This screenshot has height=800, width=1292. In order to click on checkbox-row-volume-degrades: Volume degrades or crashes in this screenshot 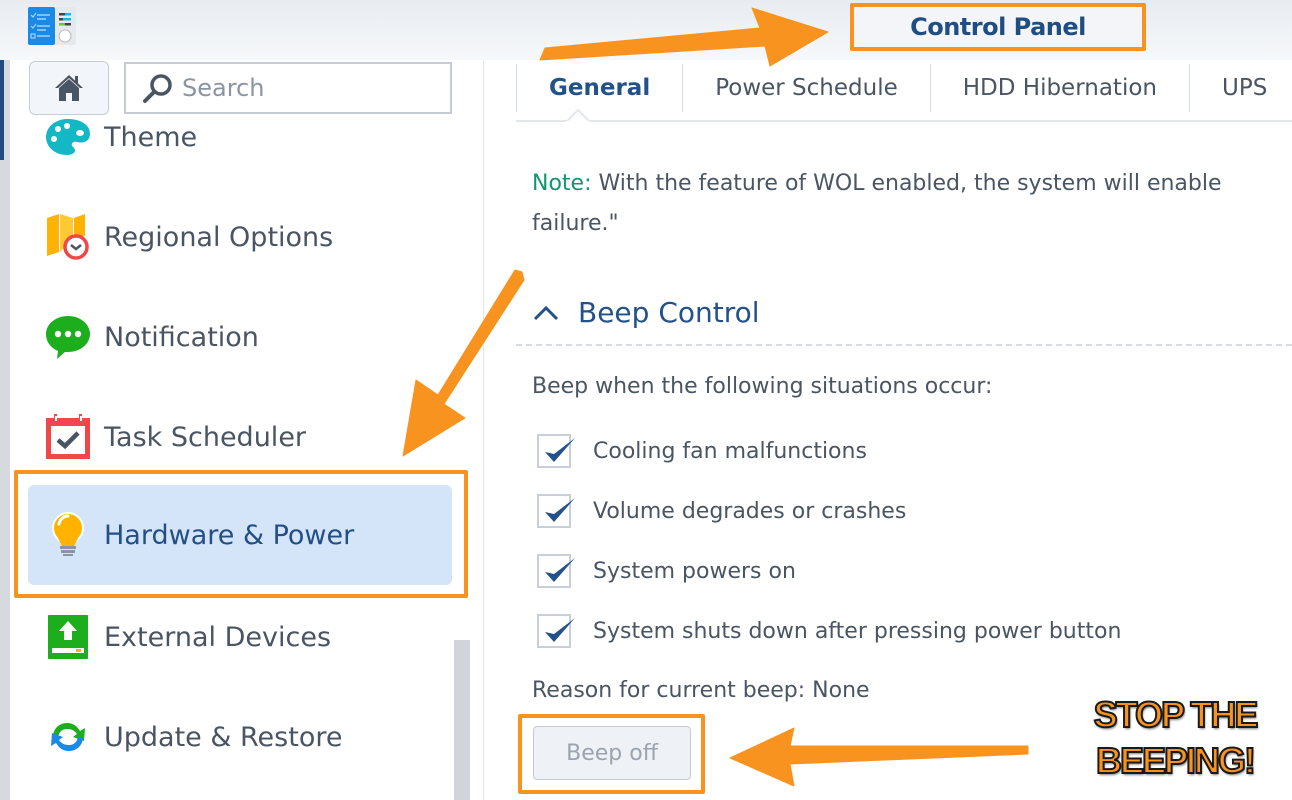, I will do `click(721, 511)`.